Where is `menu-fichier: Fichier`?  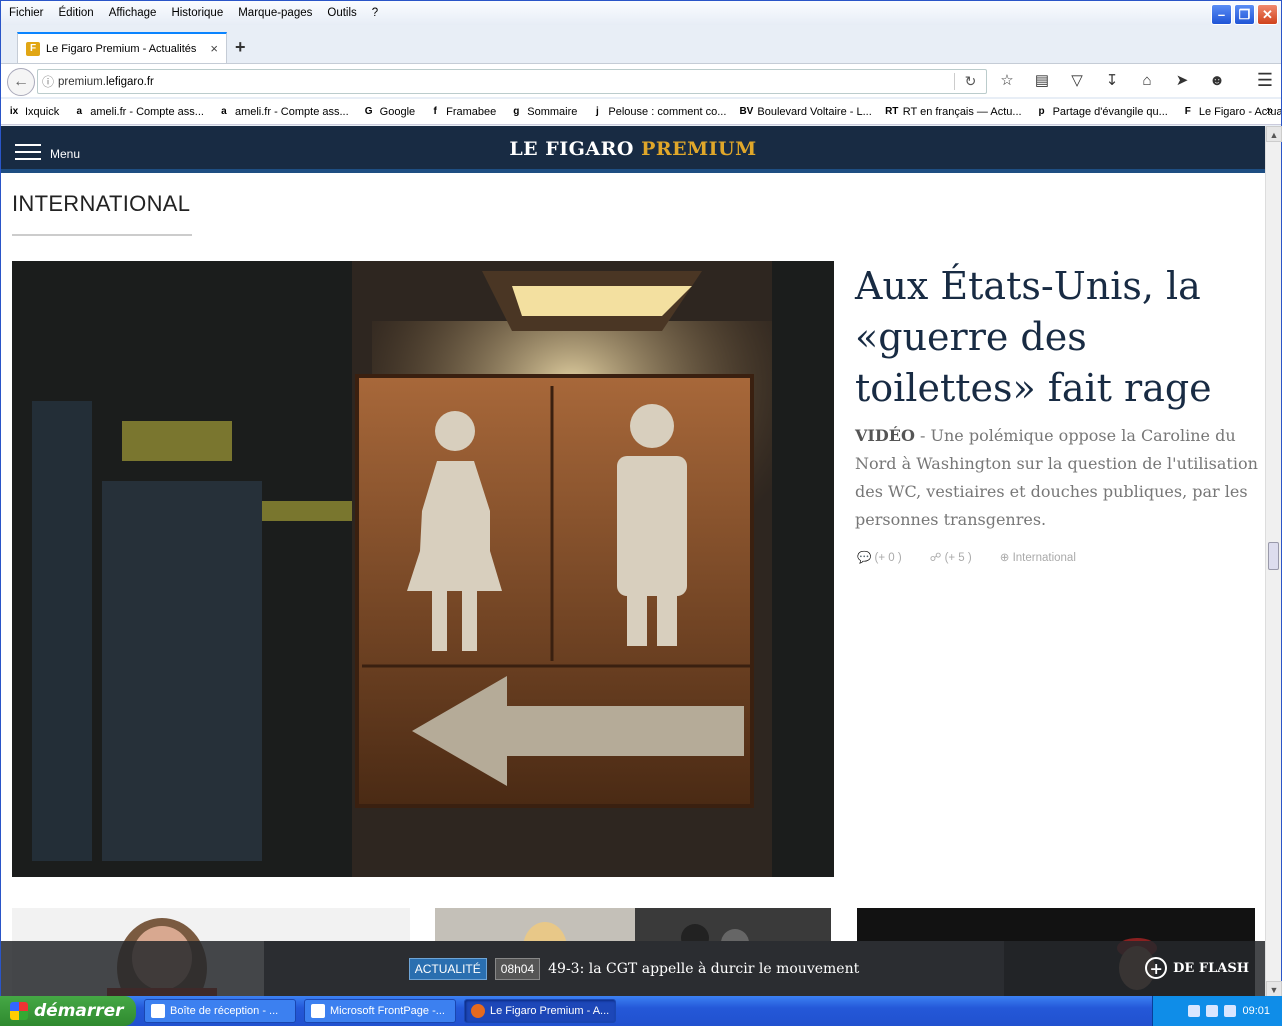 menu-fichier: Fichier is located at coordinates (26, 13).